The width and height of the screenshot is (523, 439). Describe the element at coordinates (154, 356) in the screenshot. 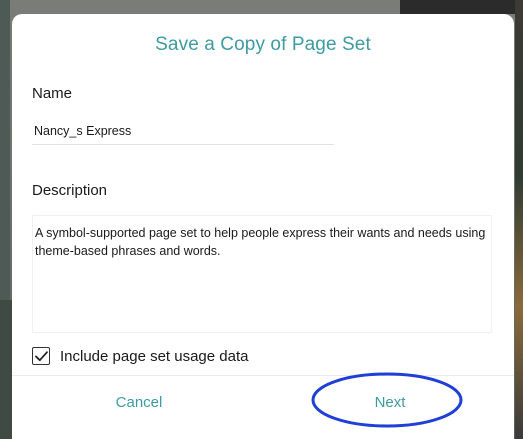

I see `include-usage-label: Include page set usage data` at that location.